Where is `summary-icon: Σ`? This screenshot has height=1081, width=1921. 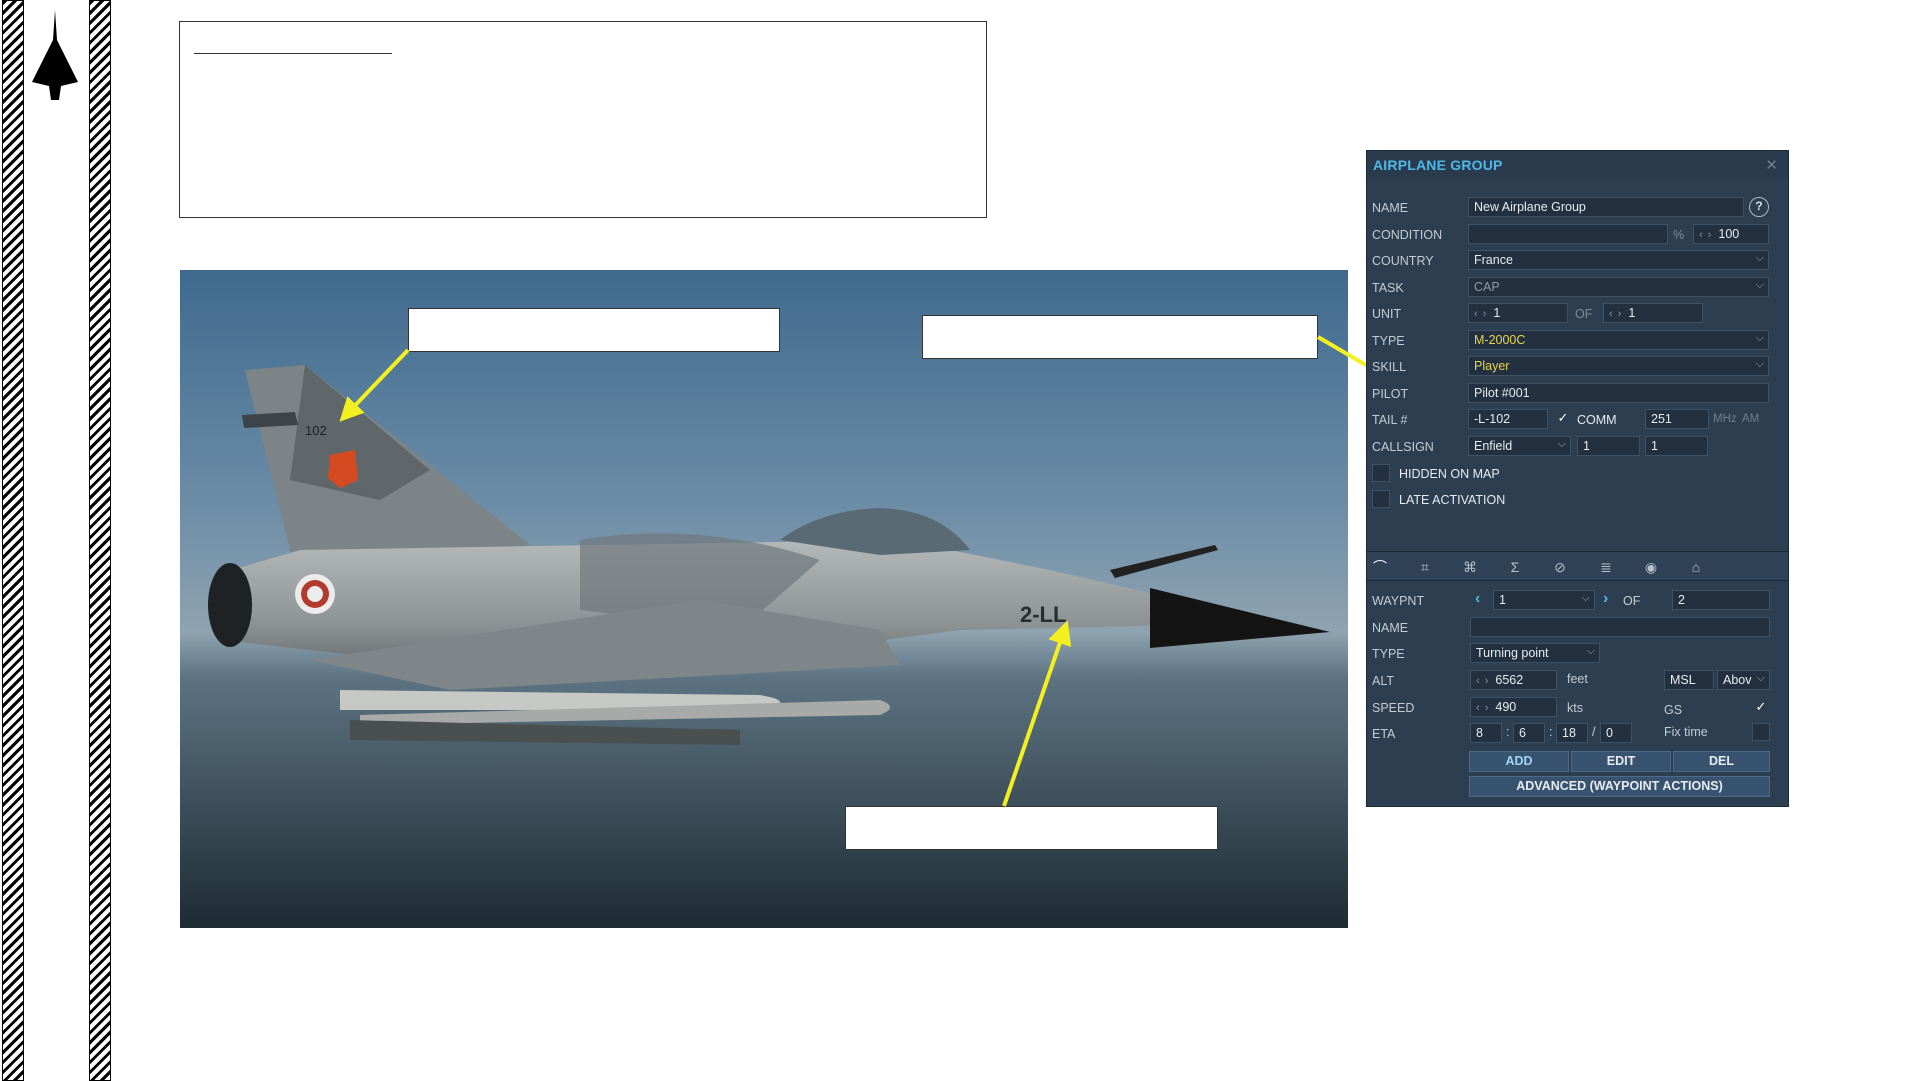 summary-icon: Σ is located at coordinates (1515, 567).